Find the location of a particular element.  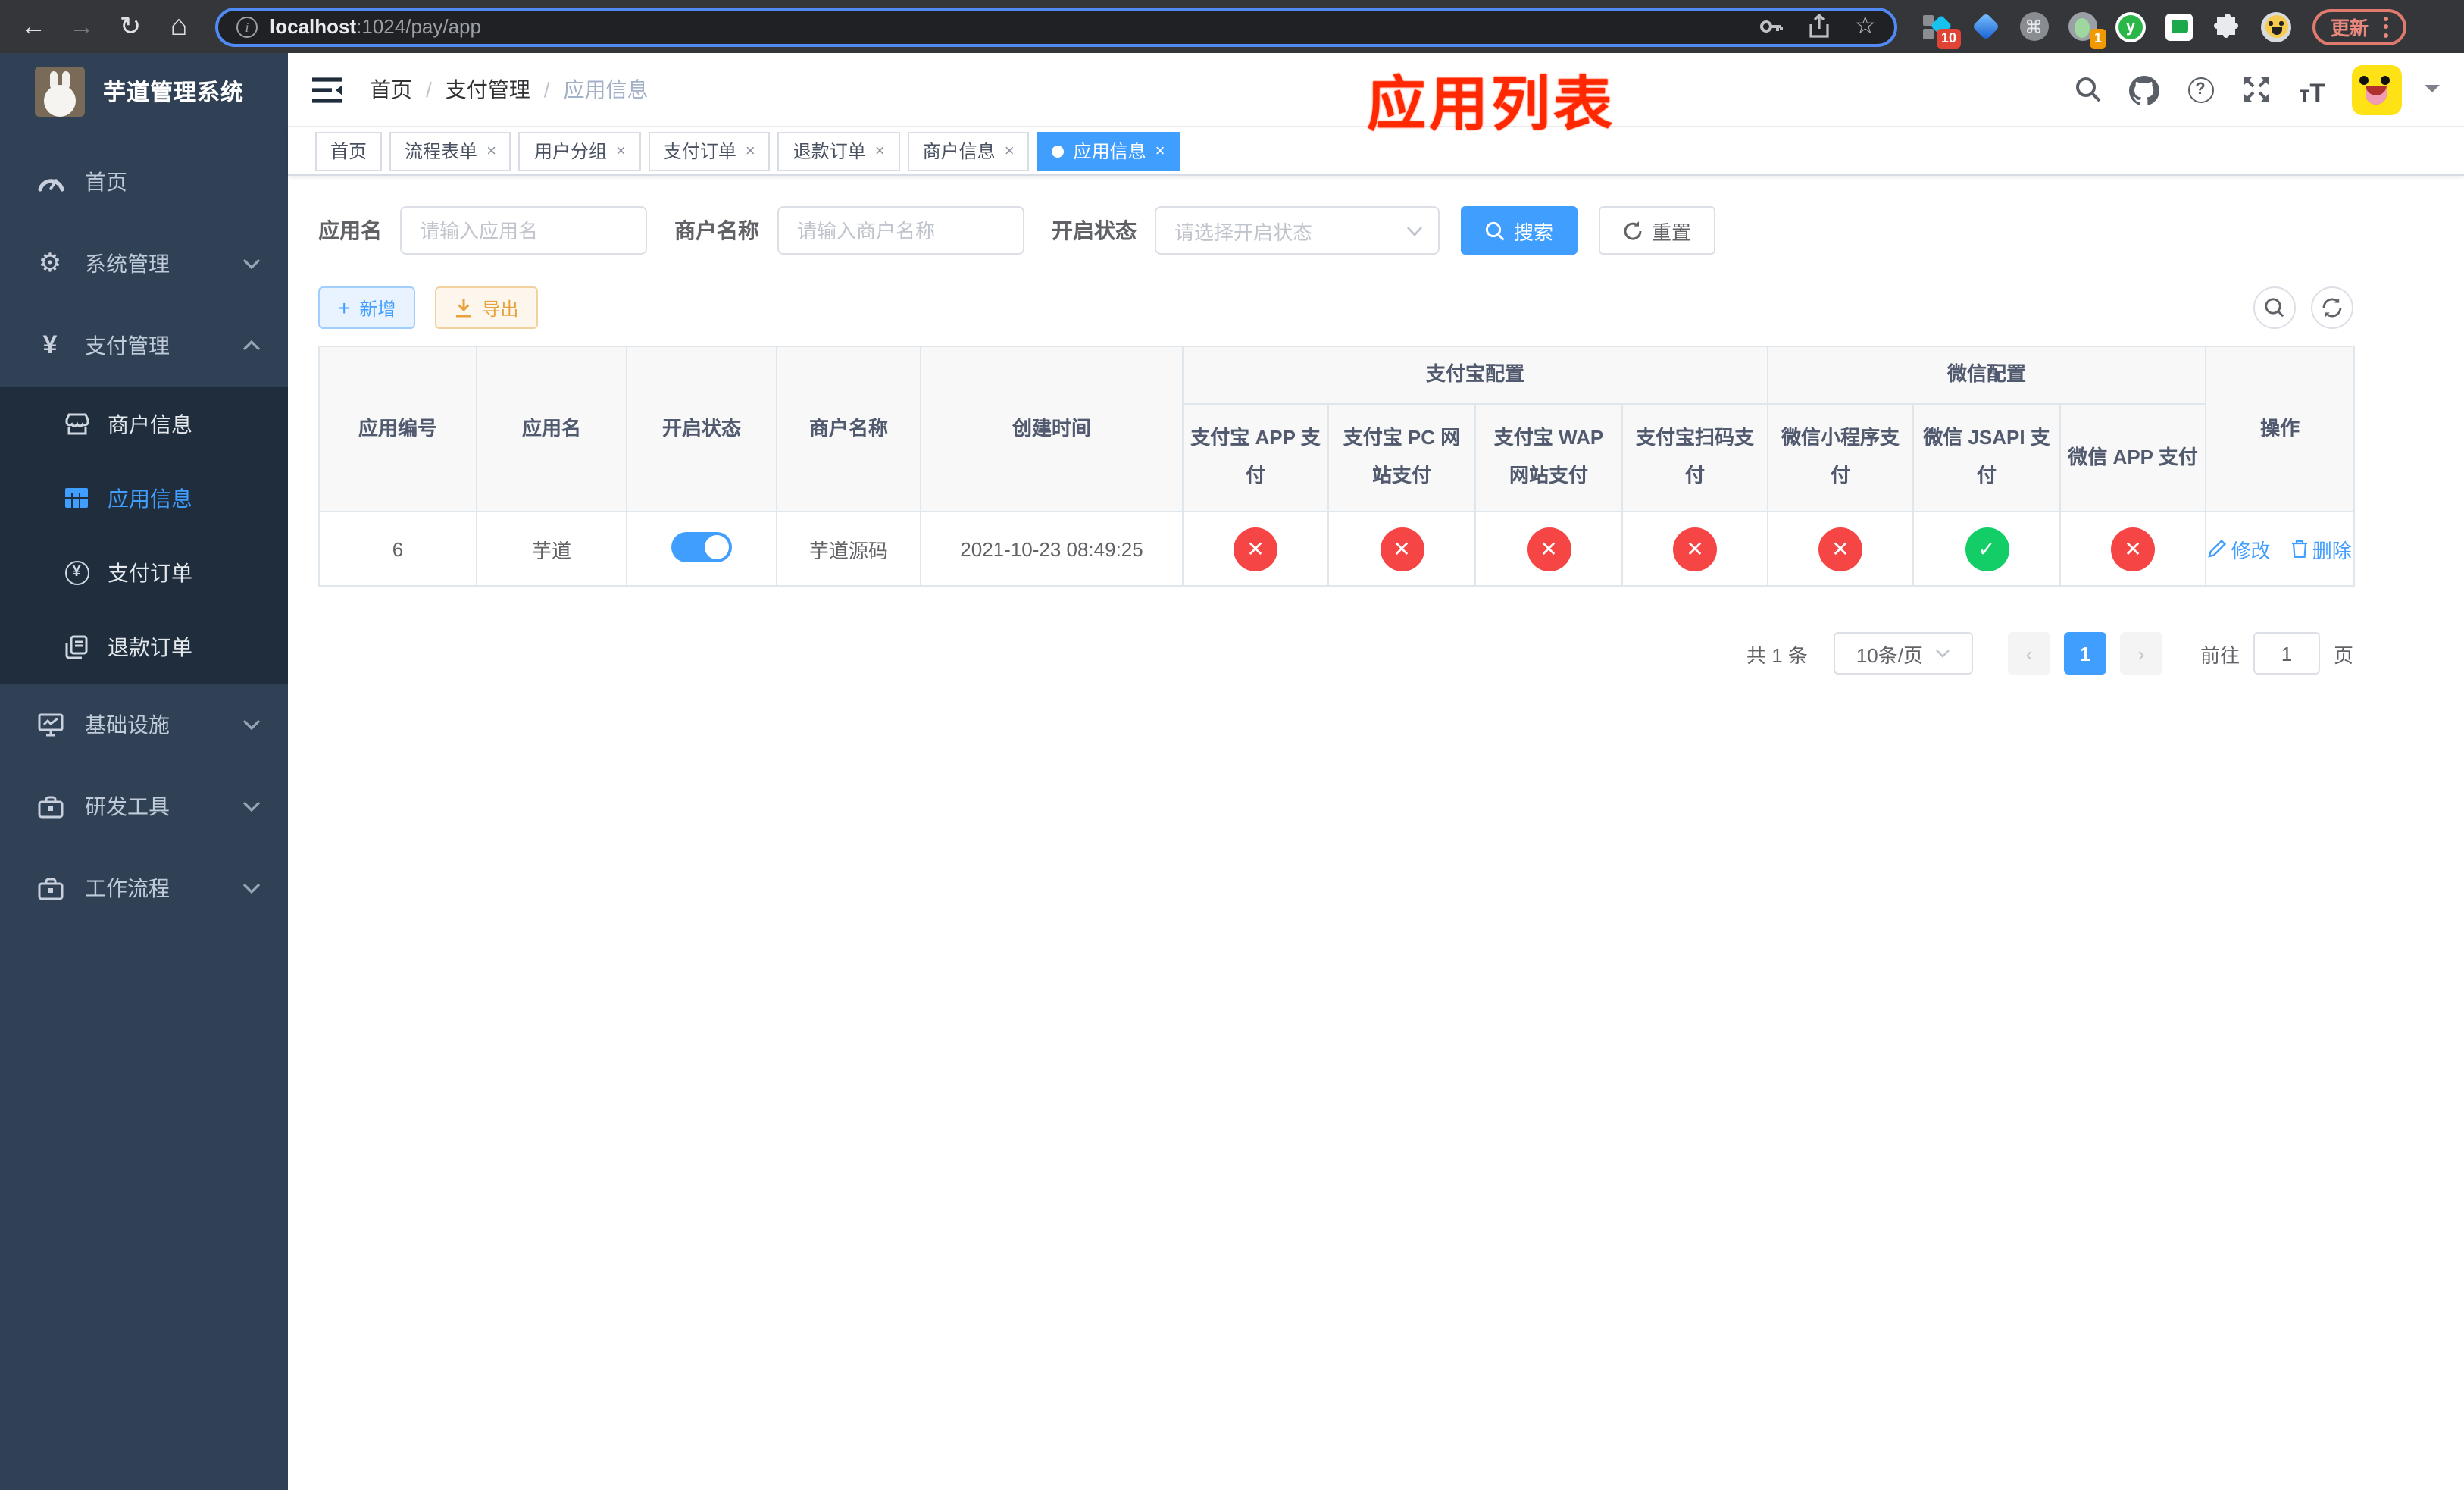

search-button: 搜索 is located at coordinates (1519, 230).